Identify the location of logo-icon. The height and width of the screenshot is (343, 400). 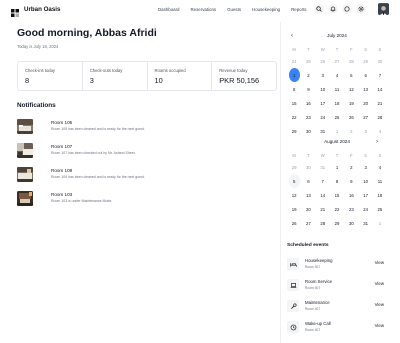
(15, 11).